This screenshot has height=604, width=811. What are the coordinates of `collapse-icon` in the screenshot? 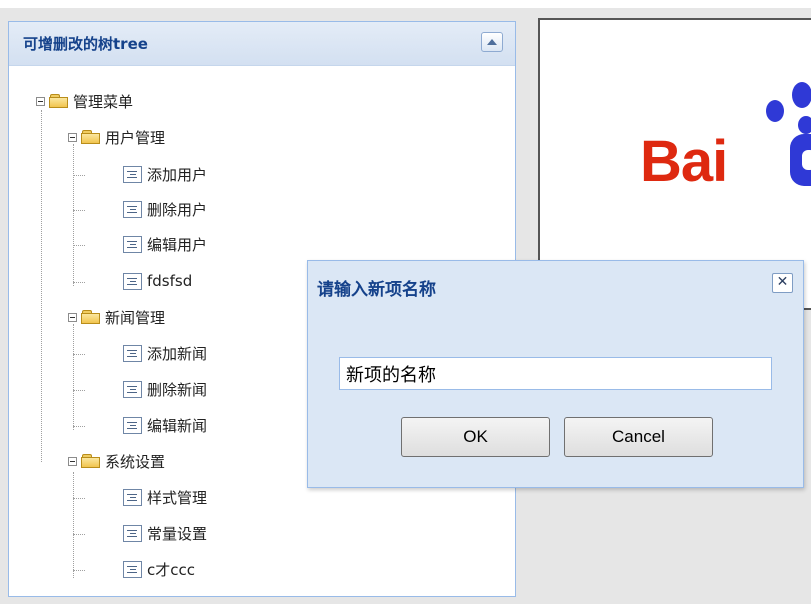 It's located at (492, 42).